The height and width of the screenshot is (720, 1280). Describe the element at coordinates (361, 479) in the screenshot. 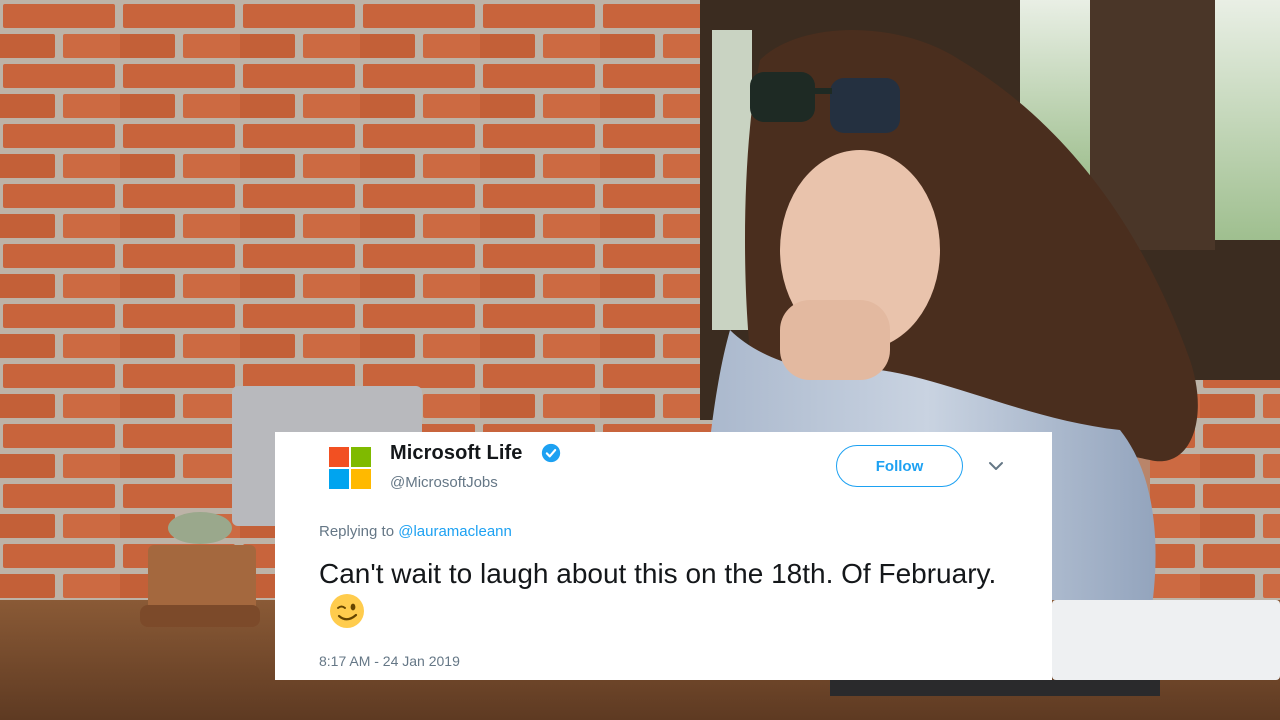

I see `logo-yellow-square` at that location.